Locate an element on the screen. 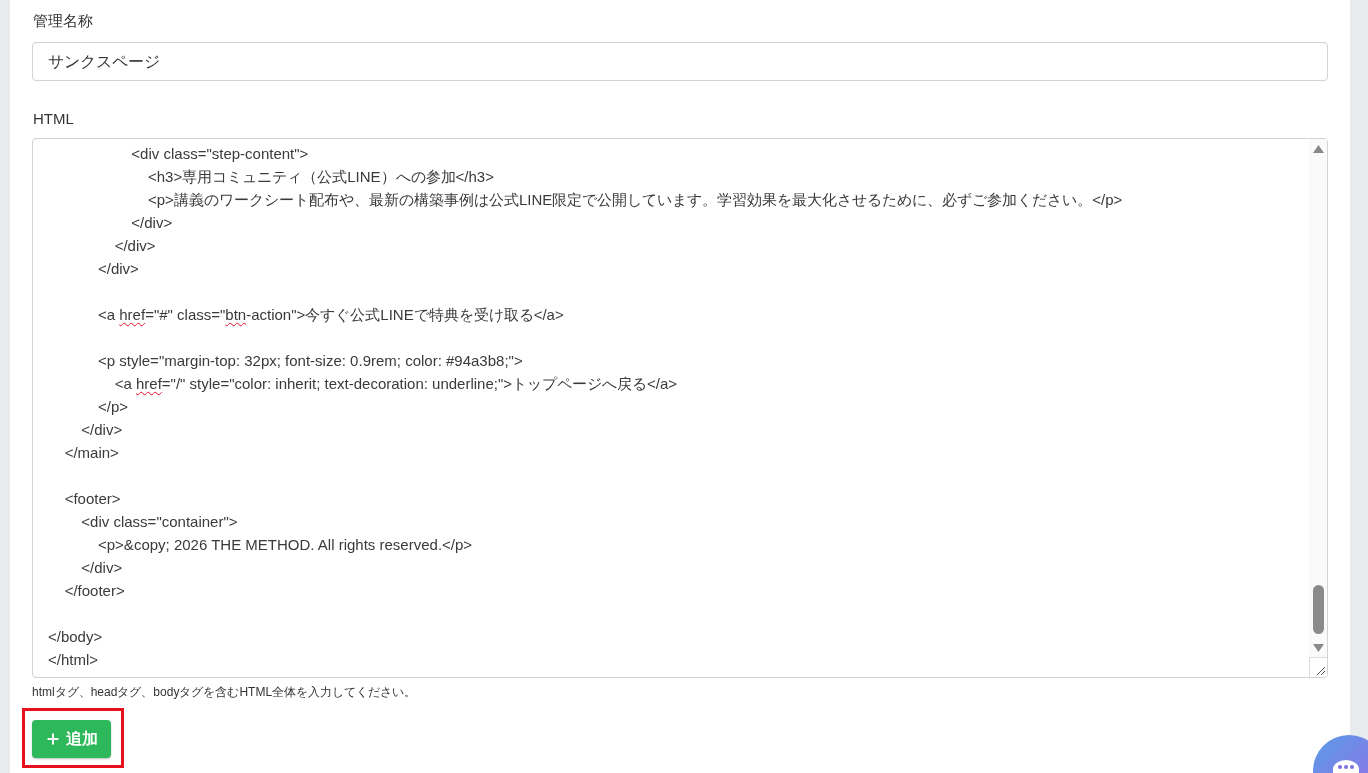 The height and width of the screenshot is (773, 1368). plus-icon is located at coordinates (53, 739).